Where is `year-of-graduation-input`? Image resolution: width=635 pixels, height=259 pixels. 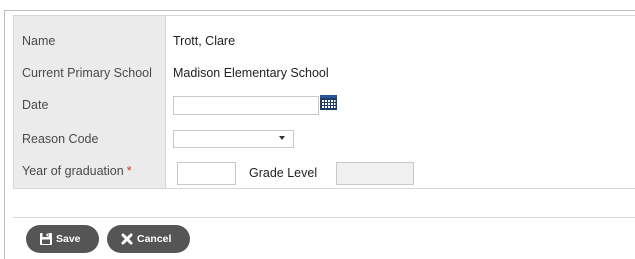 year-of-graduation-input is located at coordinates (206, 173).